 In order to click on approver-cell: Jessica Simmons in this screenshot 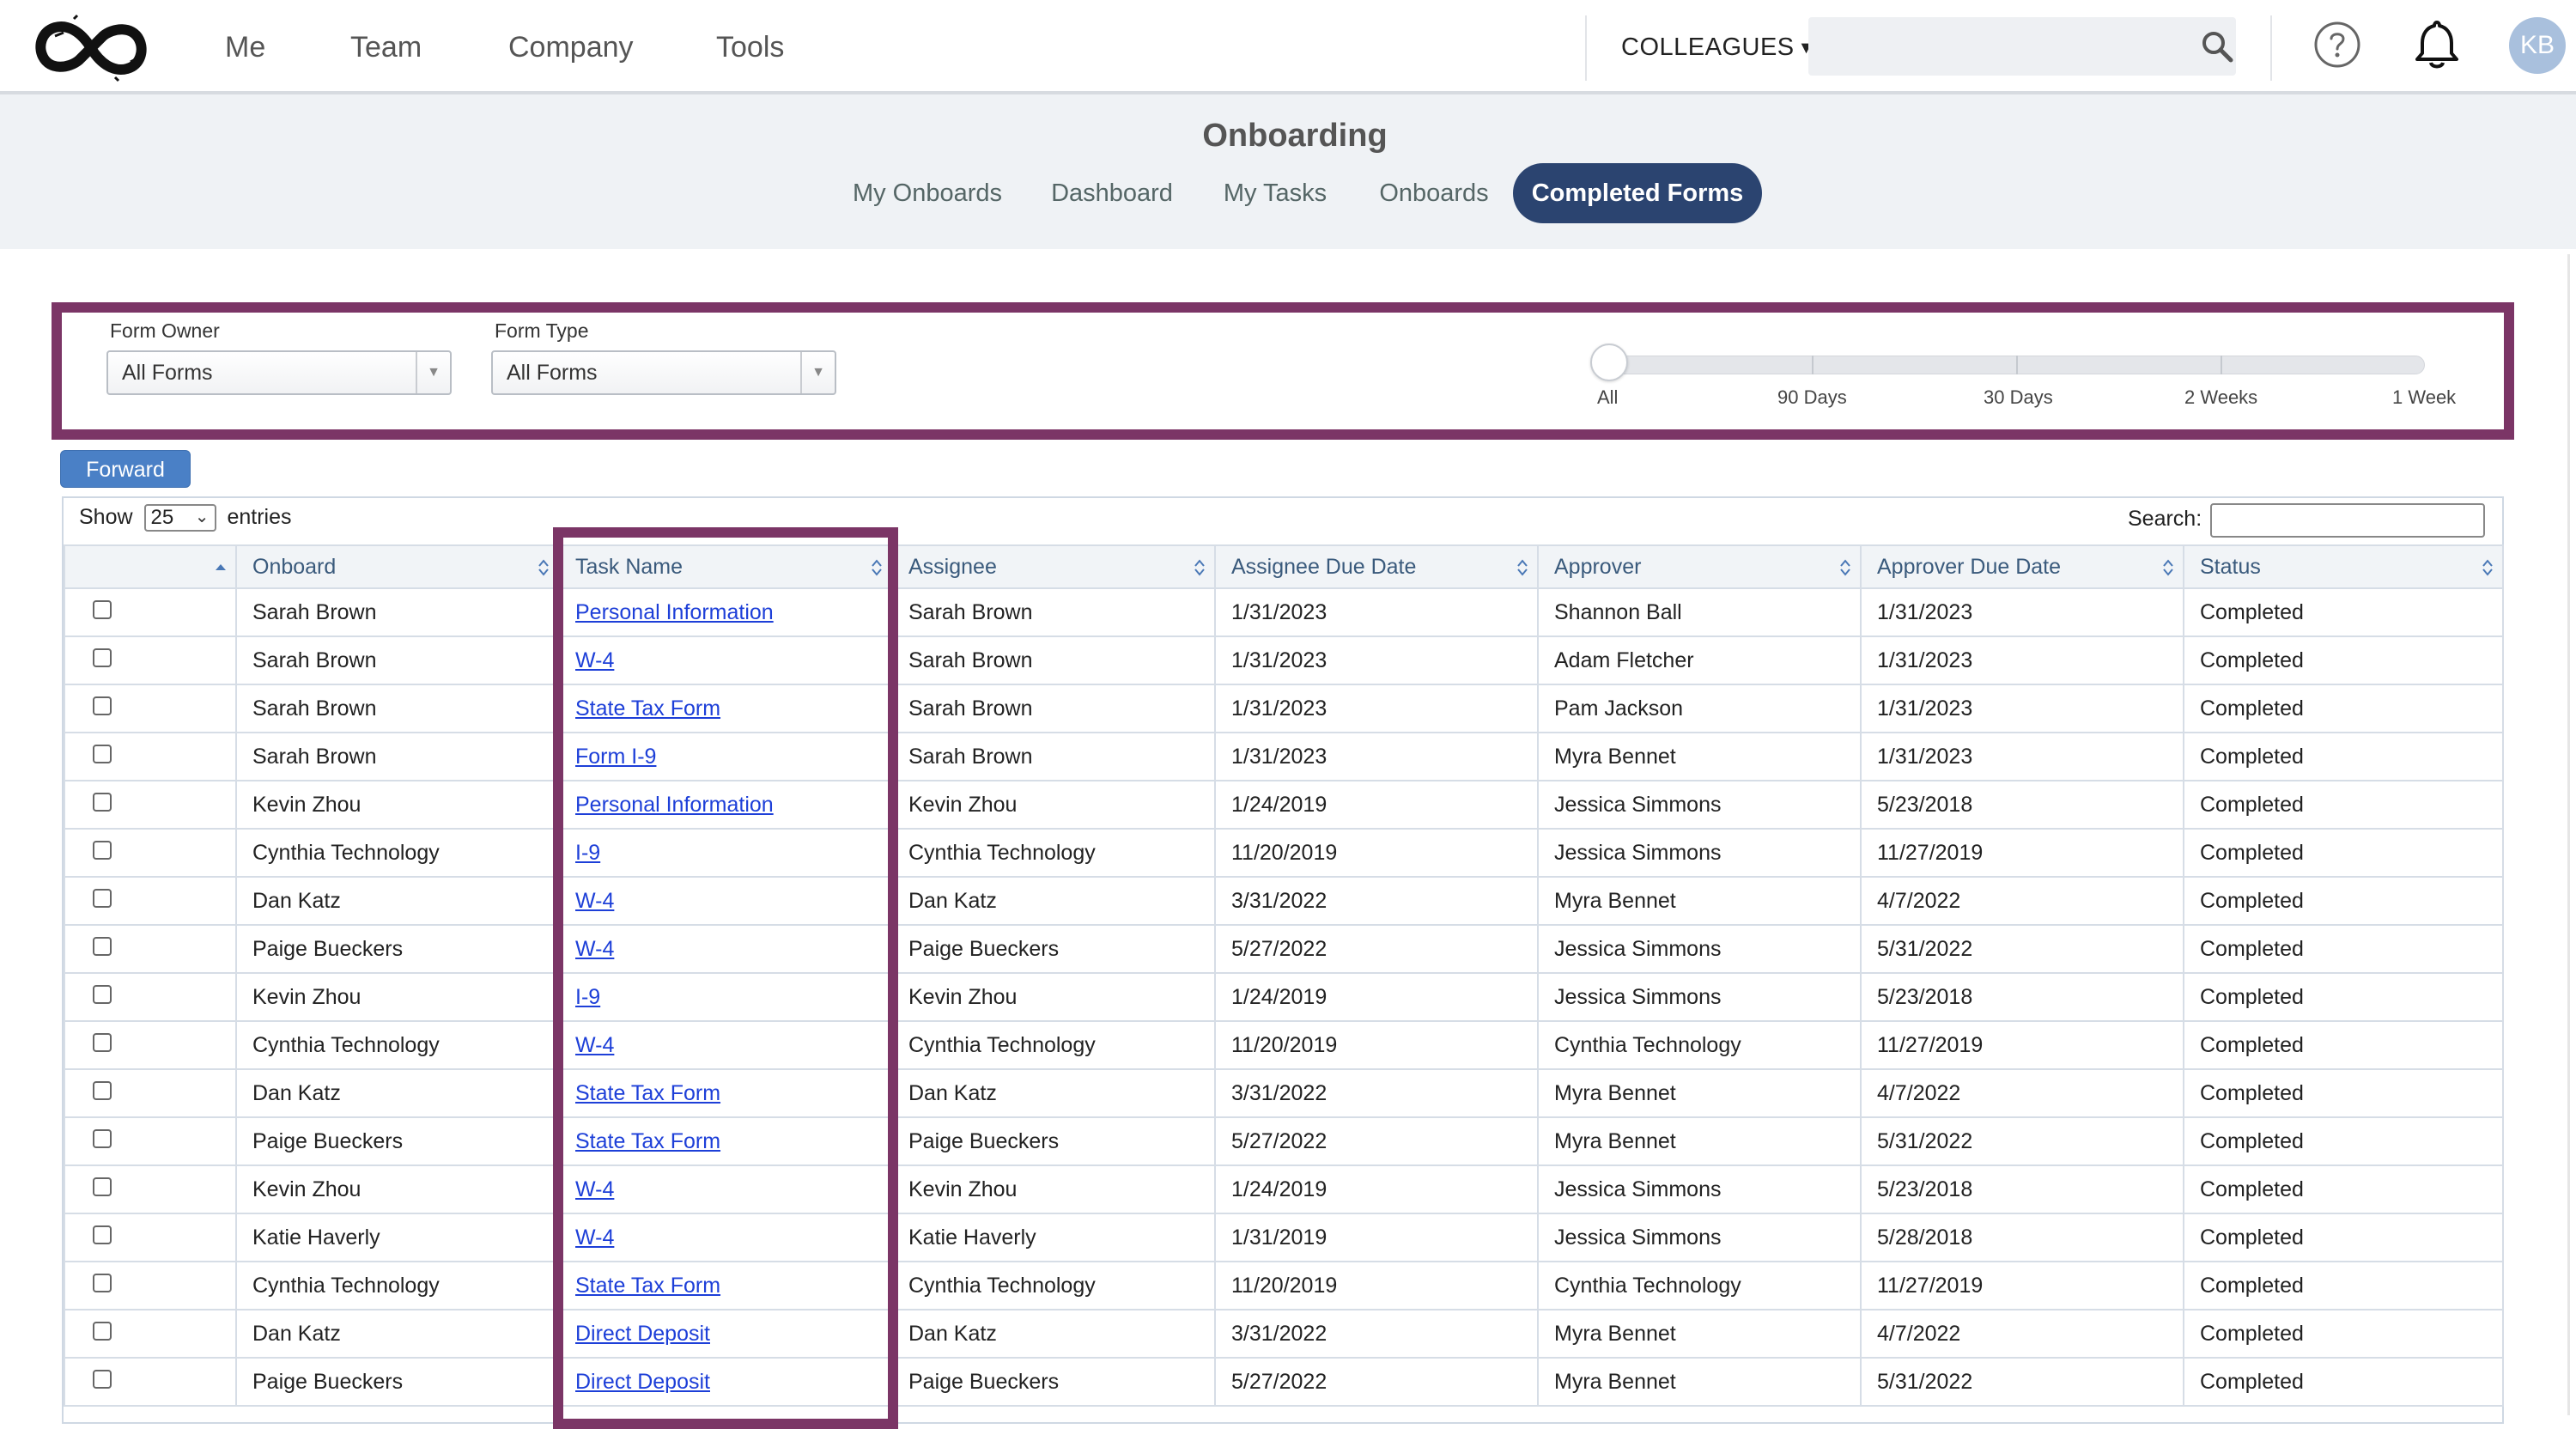, I will do `click(1700, 1189)`.